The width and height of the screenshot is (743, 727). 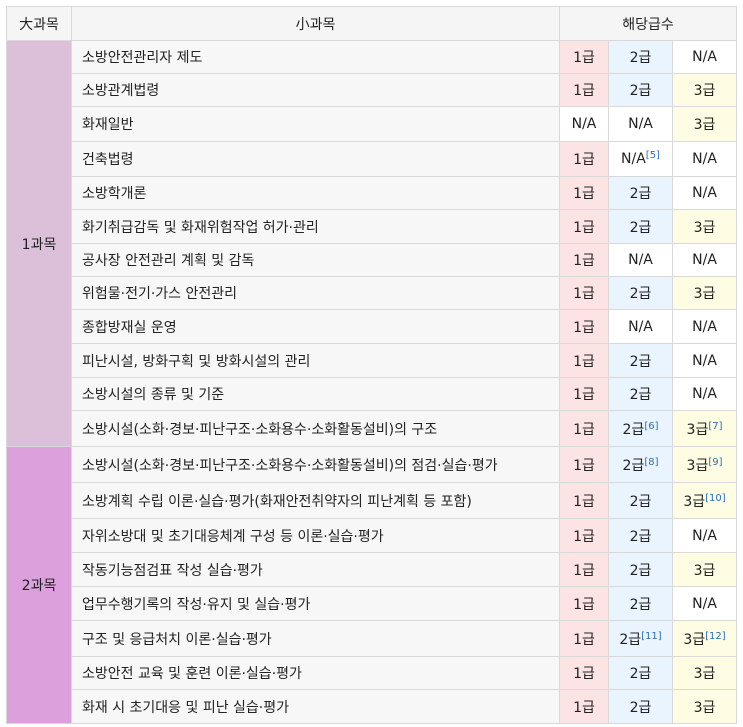 I want to click on table-row: 건축법령 1급 N/A[5] N/A, so click(x=372, y=159).